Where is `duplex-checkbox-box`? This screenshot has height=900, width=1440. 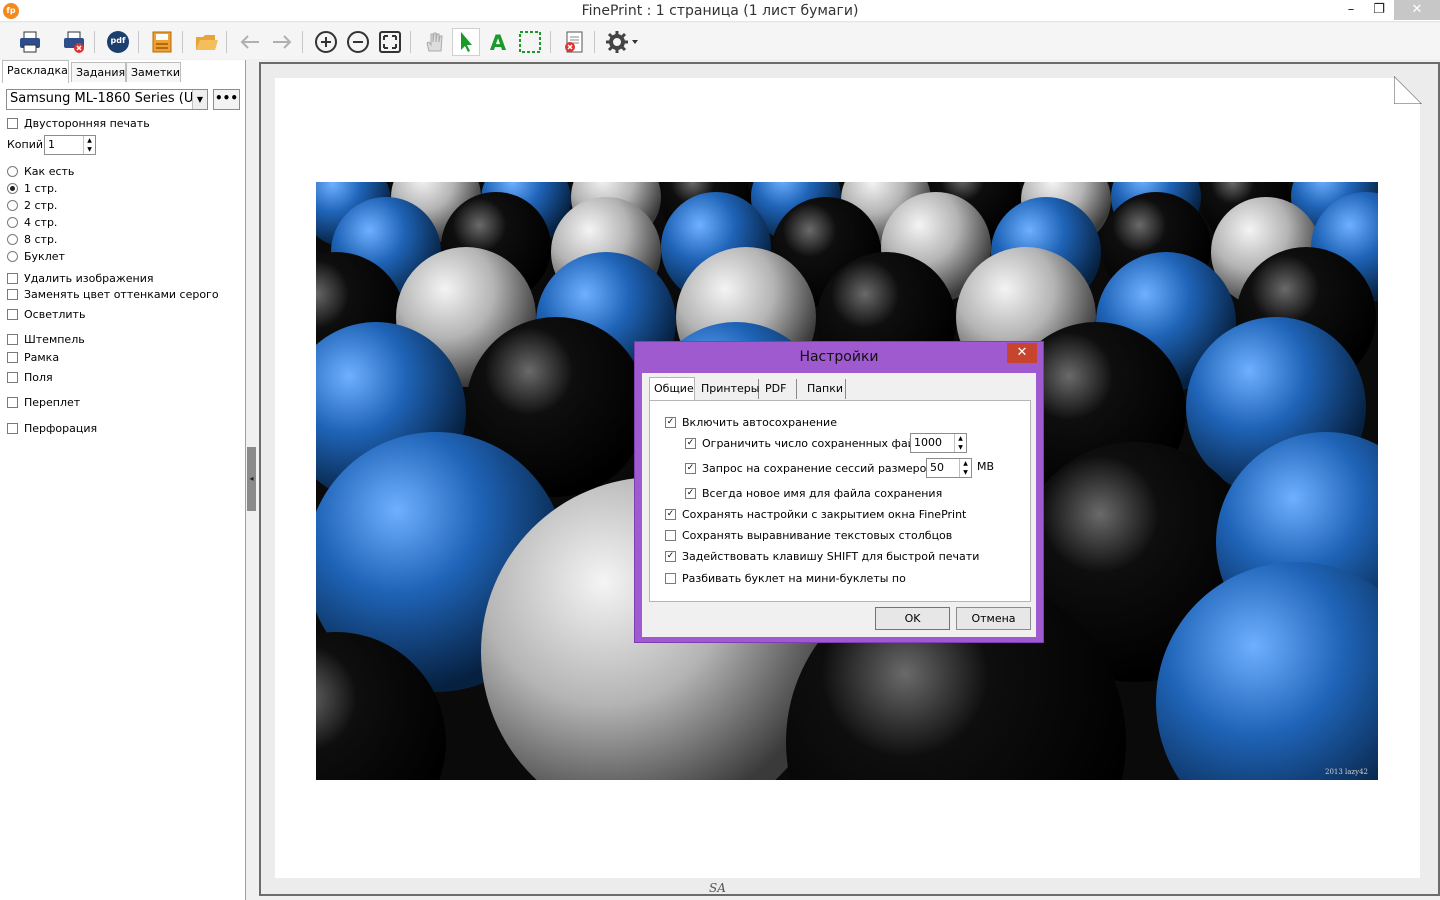 duplex-checkbox-box is located at coordinates (12, 123).